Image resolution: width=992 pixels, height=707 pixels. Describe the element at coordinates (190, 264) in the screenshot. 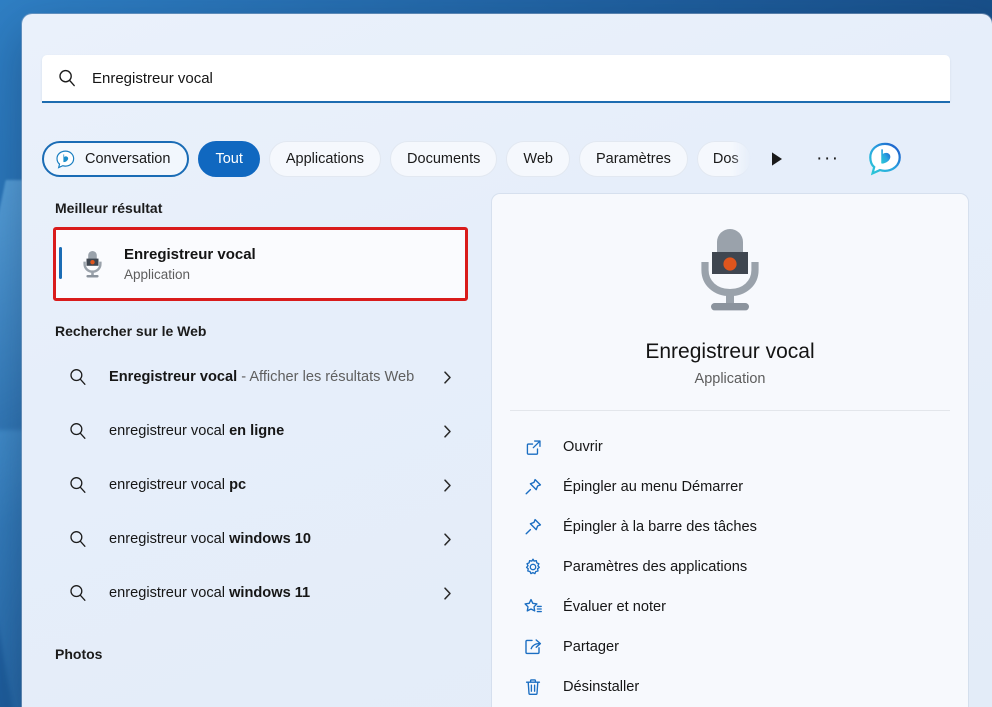

I see `best-match-text: Enregistreur vocal Application` at that location.